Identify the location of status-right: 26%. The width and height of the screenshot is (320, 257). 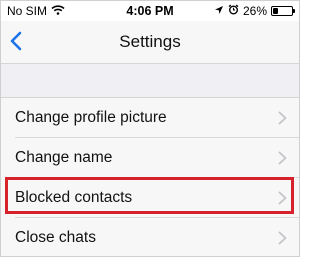
(254, 11).